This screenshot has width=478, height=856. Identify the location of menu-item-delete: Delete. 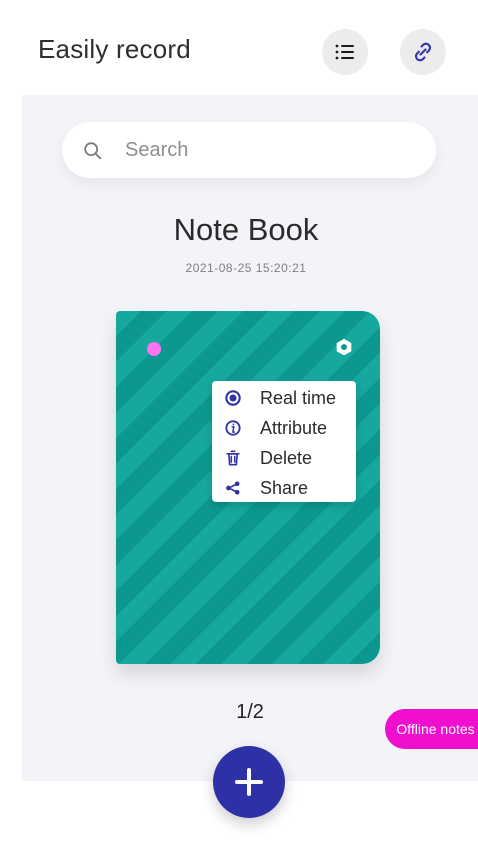
(284, 458).